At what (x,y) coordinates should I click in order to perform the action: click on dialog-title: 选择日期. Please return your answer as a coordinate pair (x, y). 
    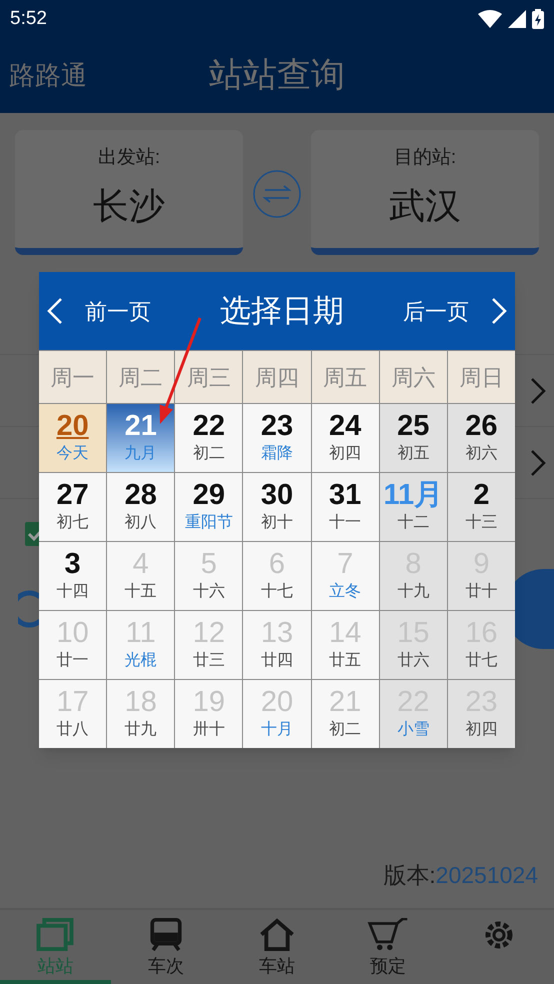
    Looking at the image, I should click on (282, 311).